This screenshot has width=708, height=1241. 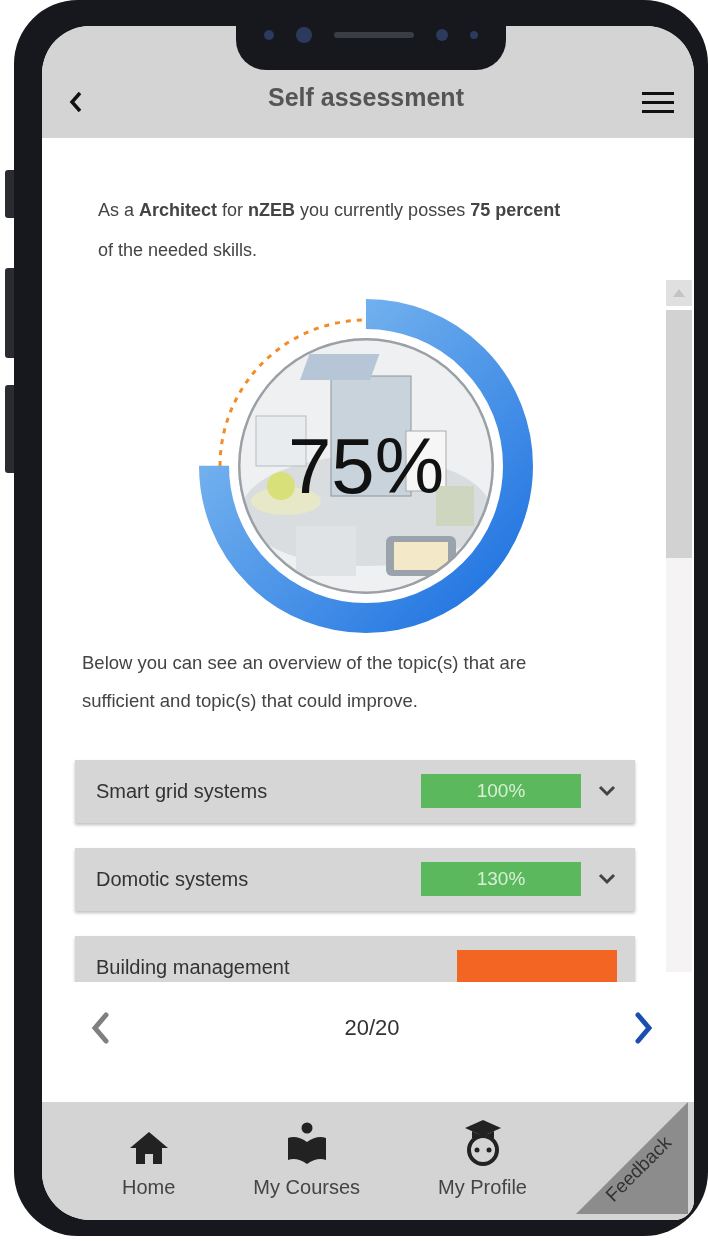 I want to click on percent-value: 75%, so click(x=366, y=466).